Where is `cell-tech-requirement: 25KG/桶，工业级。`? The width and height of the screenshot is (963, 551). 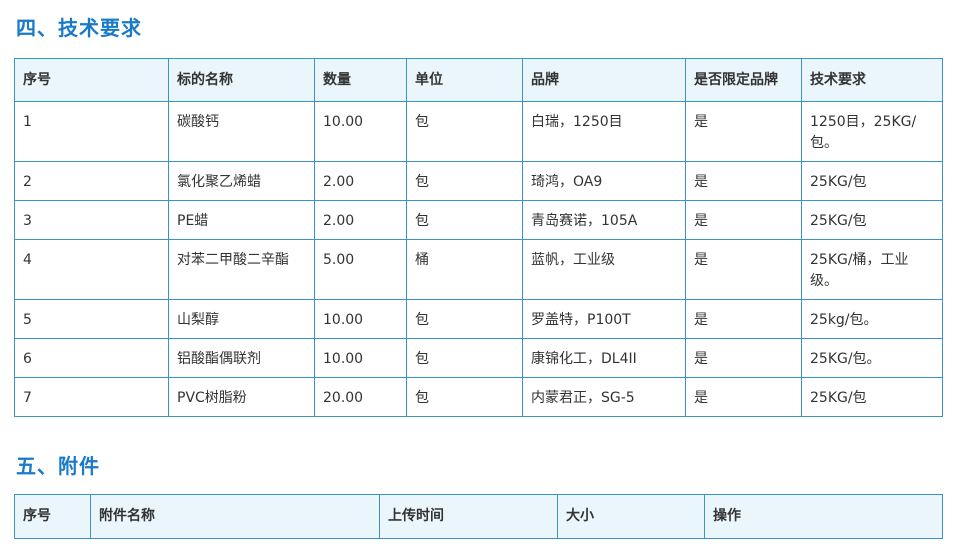
cell-tech-requirement: 25KG/桶，工业级。 is located at coordinates (872, 269).